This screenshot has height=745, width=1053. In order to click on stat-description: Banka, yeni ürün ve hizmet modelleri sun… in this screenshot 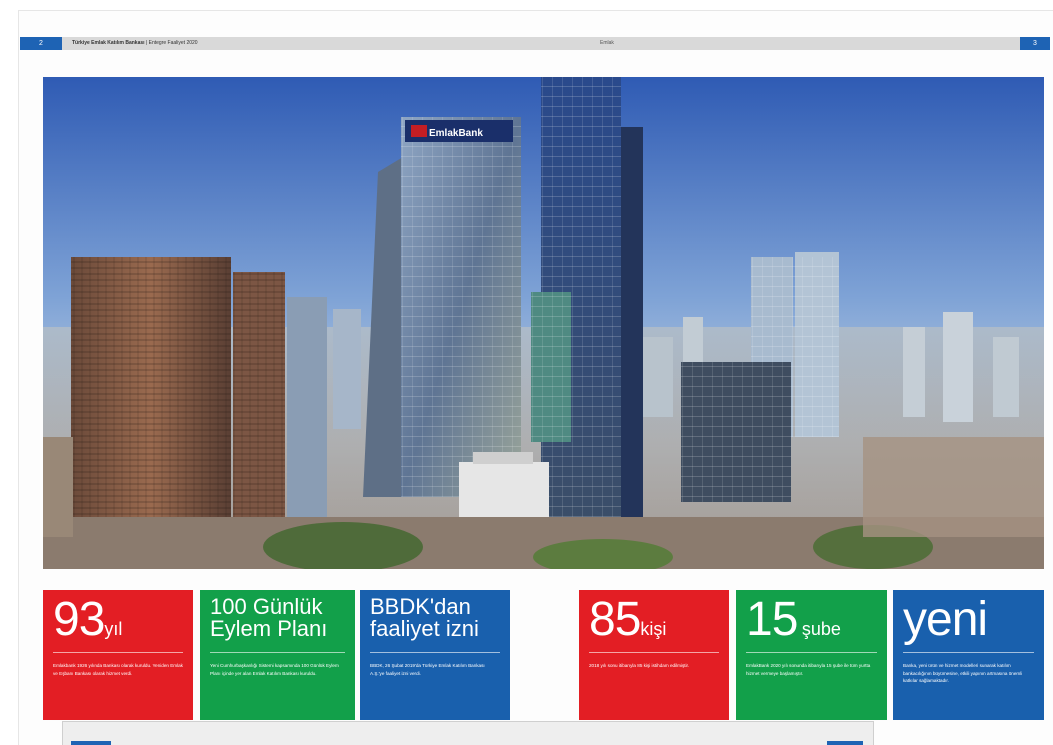, I will do `click(963, 673)`.